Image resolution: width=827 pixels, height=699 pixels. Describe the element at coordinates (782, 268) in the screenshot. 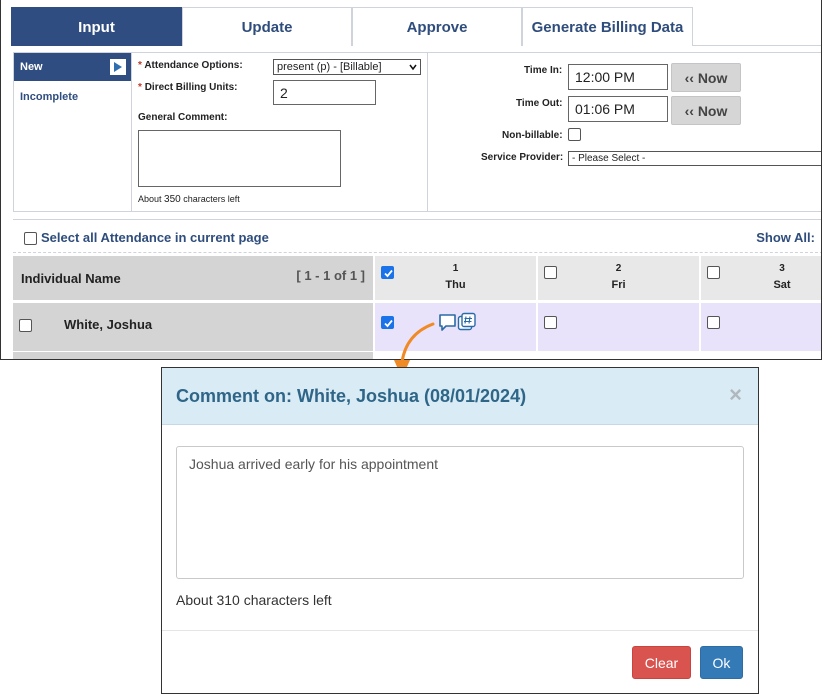

I see `day-number: 3` at that location.